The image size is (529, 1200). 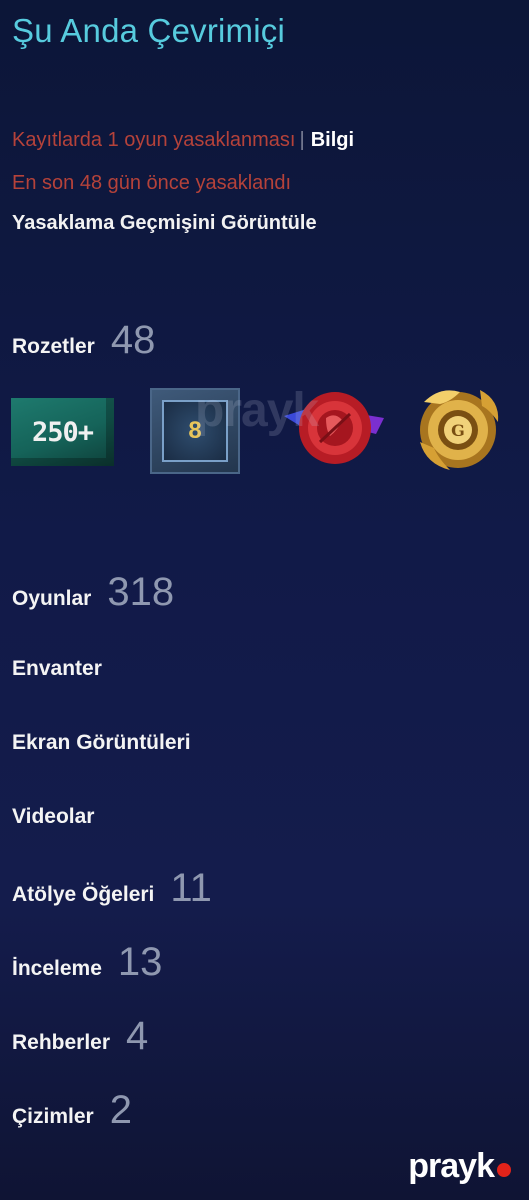 I want to click on artwork-link: Çizimler 2, so click(x=72, y=1110).